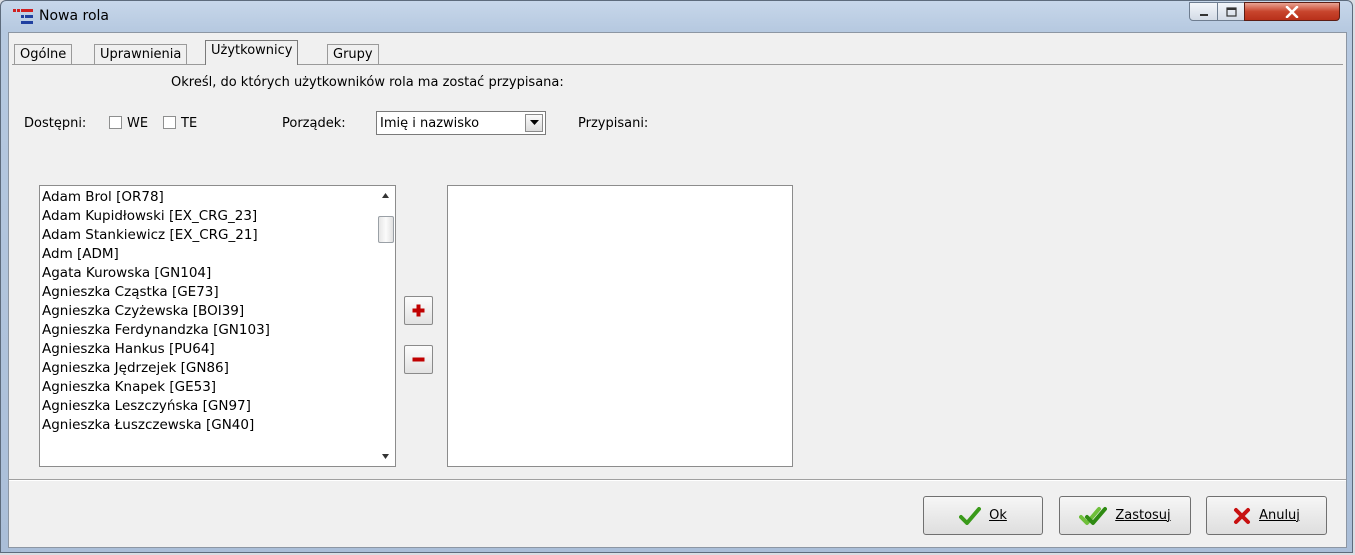  I want to click on list-item: Adam Kupidłowski [EX_CRG_23], so click(156, 216).